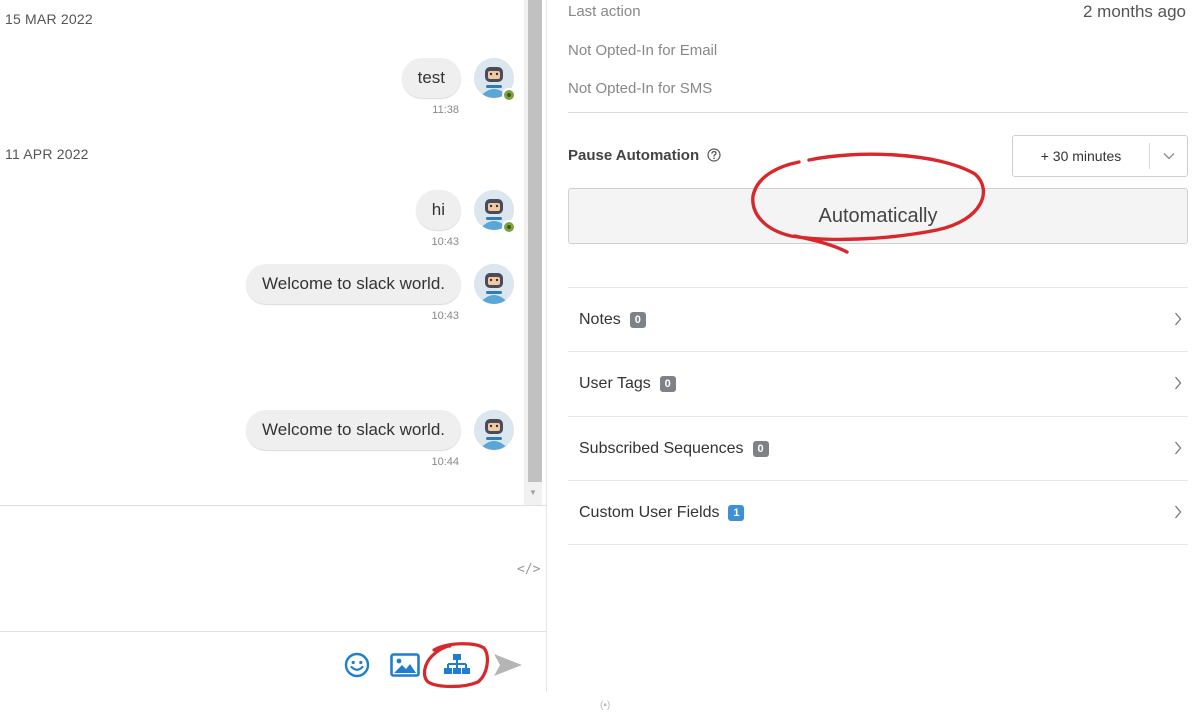  What do you see at coordinates (445, 110) in the screenshot?
I see `message-time: 11:38` at bounding box center [445, 110].